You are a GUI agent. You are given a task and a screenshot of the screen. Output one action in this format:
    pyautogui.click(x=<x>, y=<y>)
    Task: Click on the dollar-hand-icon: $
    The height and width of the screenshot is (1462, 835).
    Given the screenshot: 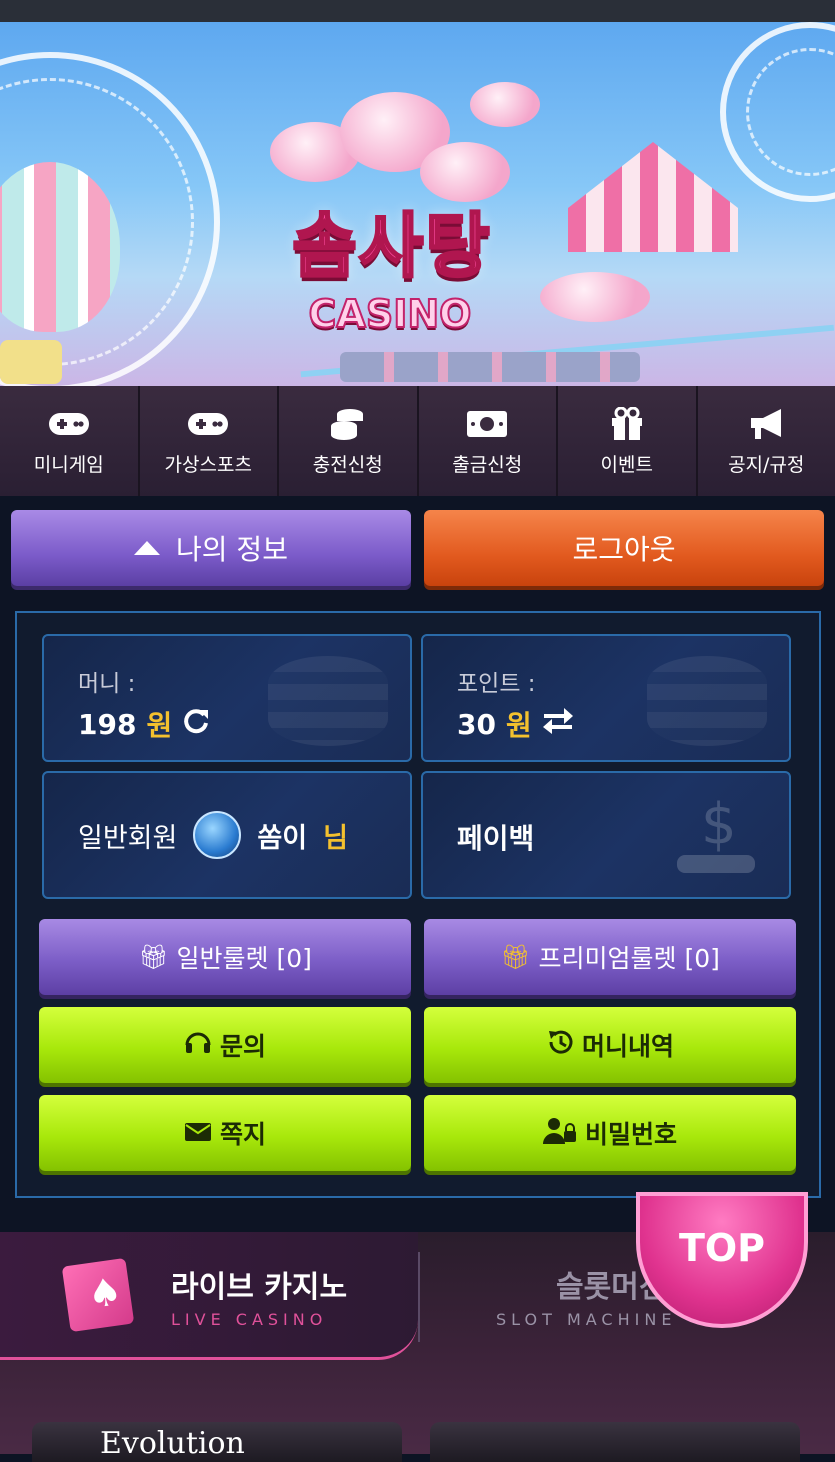 What is the action you would take?
    pyautogui.click(x=716, y=840)
    